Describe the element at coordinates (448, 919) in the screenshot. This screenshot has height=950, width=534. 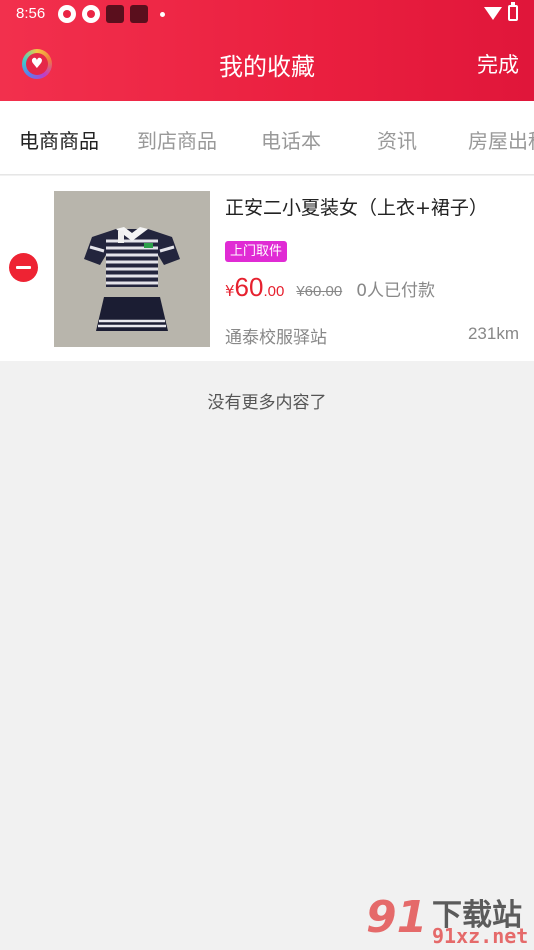
I see `watermark-logo: 91 下载站 91xz.net` at that location.